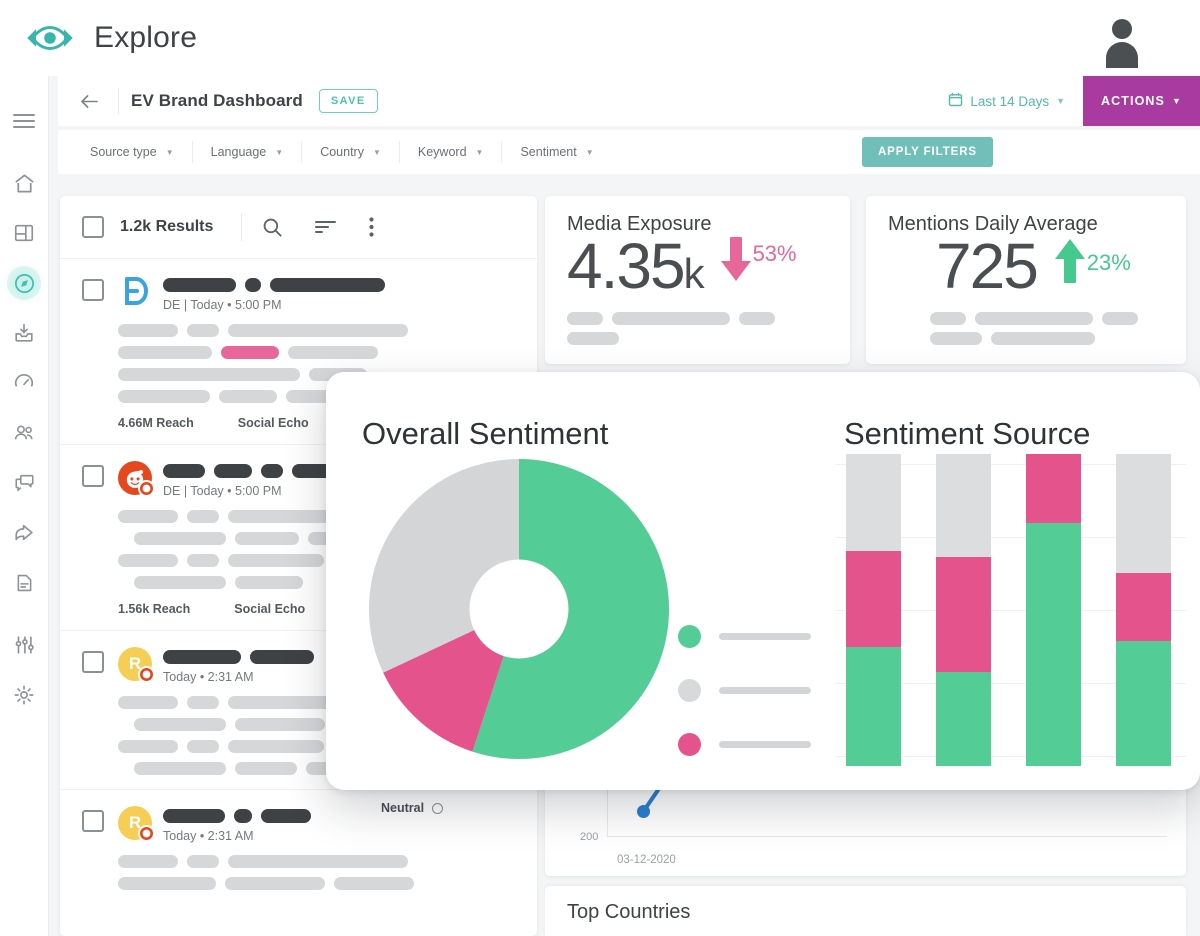 This screenshot has width=1200, height=936. I want to click on sidebar-item-reports, so click(24, 583).